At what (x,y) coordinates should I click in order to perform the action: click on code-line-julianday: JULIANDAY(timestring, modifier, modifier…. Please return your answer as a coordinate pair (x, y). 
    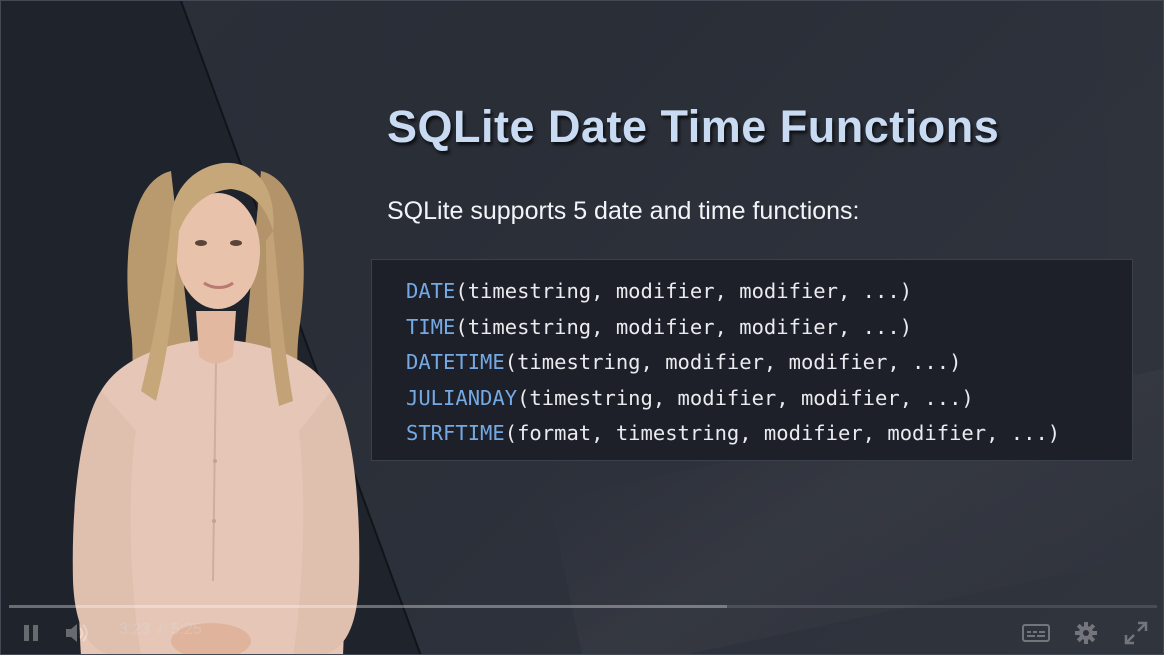
    Looking at the image, I should click on (769, 399).